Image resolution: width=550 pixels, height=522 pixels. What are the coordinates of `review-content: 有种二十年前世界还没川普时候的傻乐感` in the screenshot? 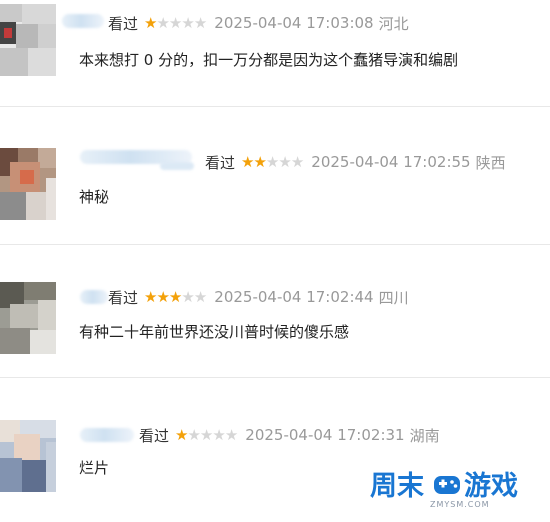 It's located at (214, 332).